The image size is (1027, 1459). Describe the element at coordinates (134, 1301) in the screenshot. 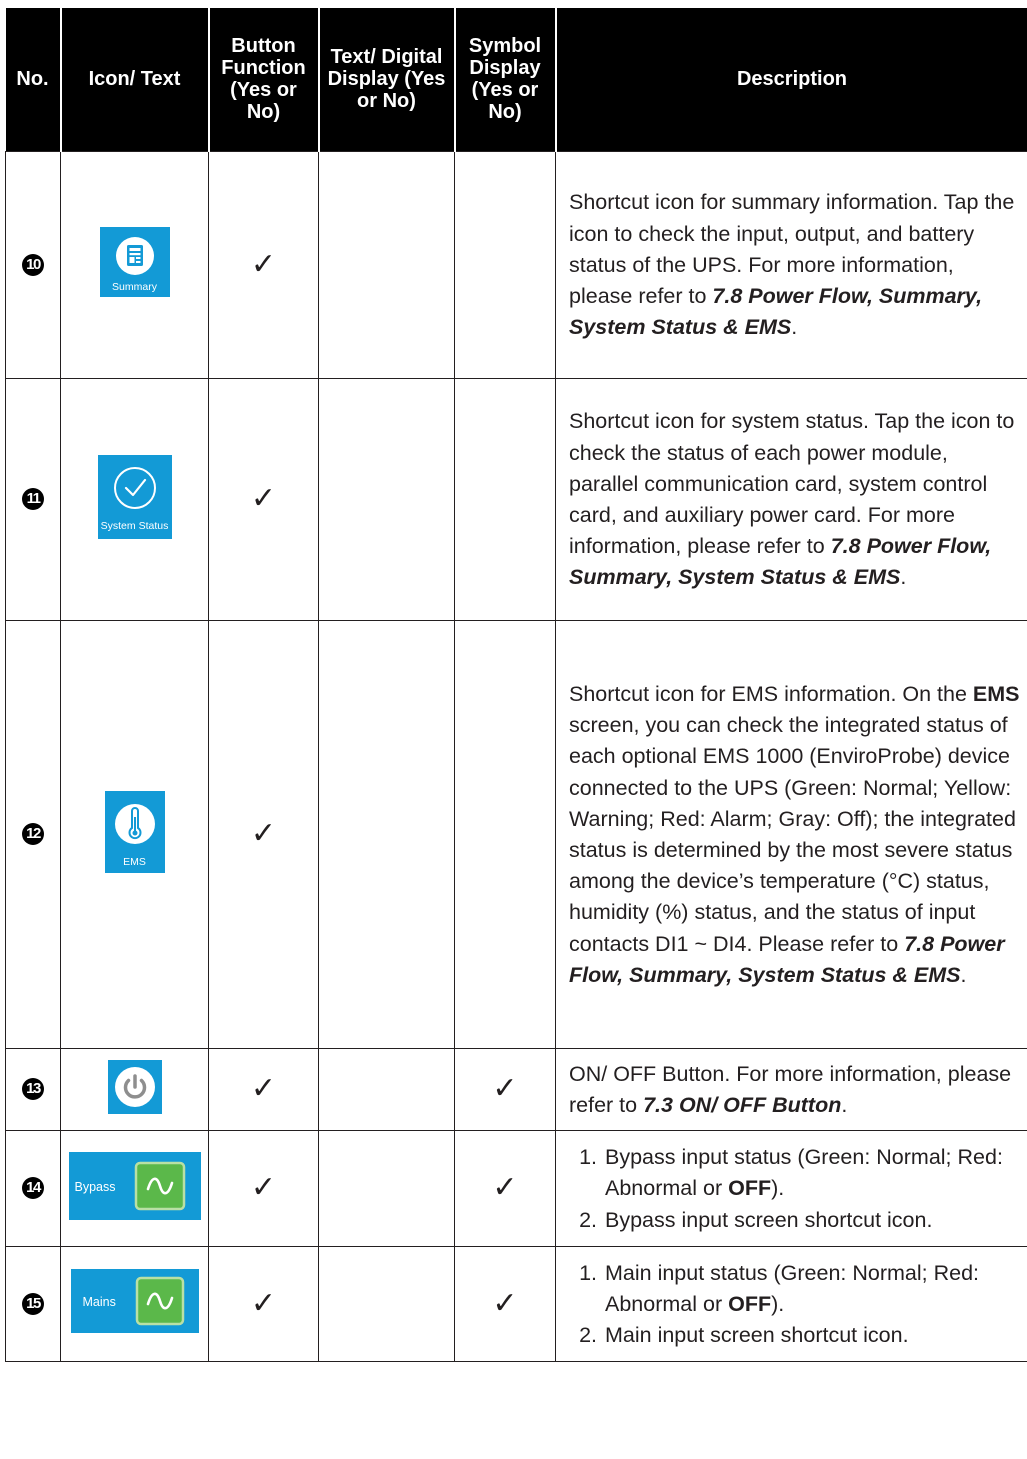

I see `mains-shortcut-icon: Mains` at that location.